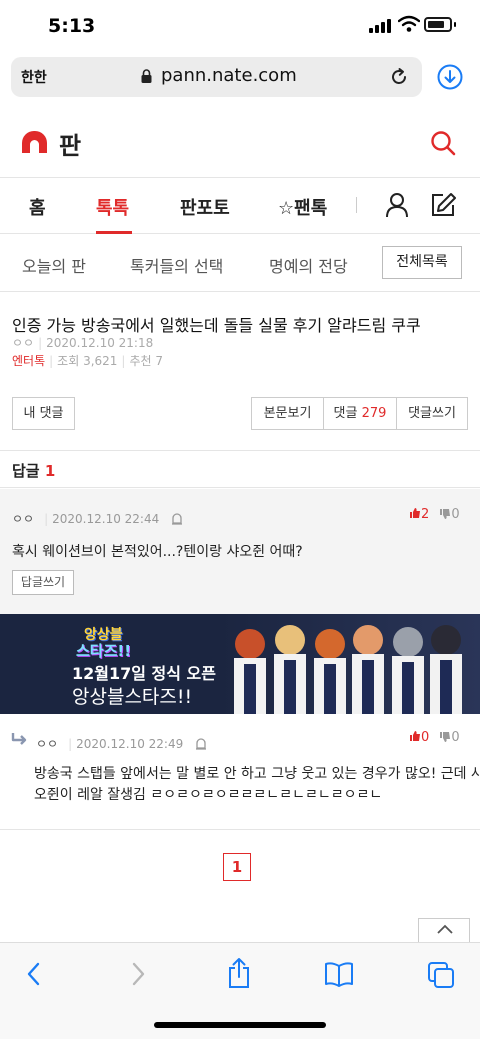 This screenshot has width=480, height=1039. What do you see at coordinates (70, 143) in the screenshot?
I see `logo-text: 판` at bounding box center [70, 143].